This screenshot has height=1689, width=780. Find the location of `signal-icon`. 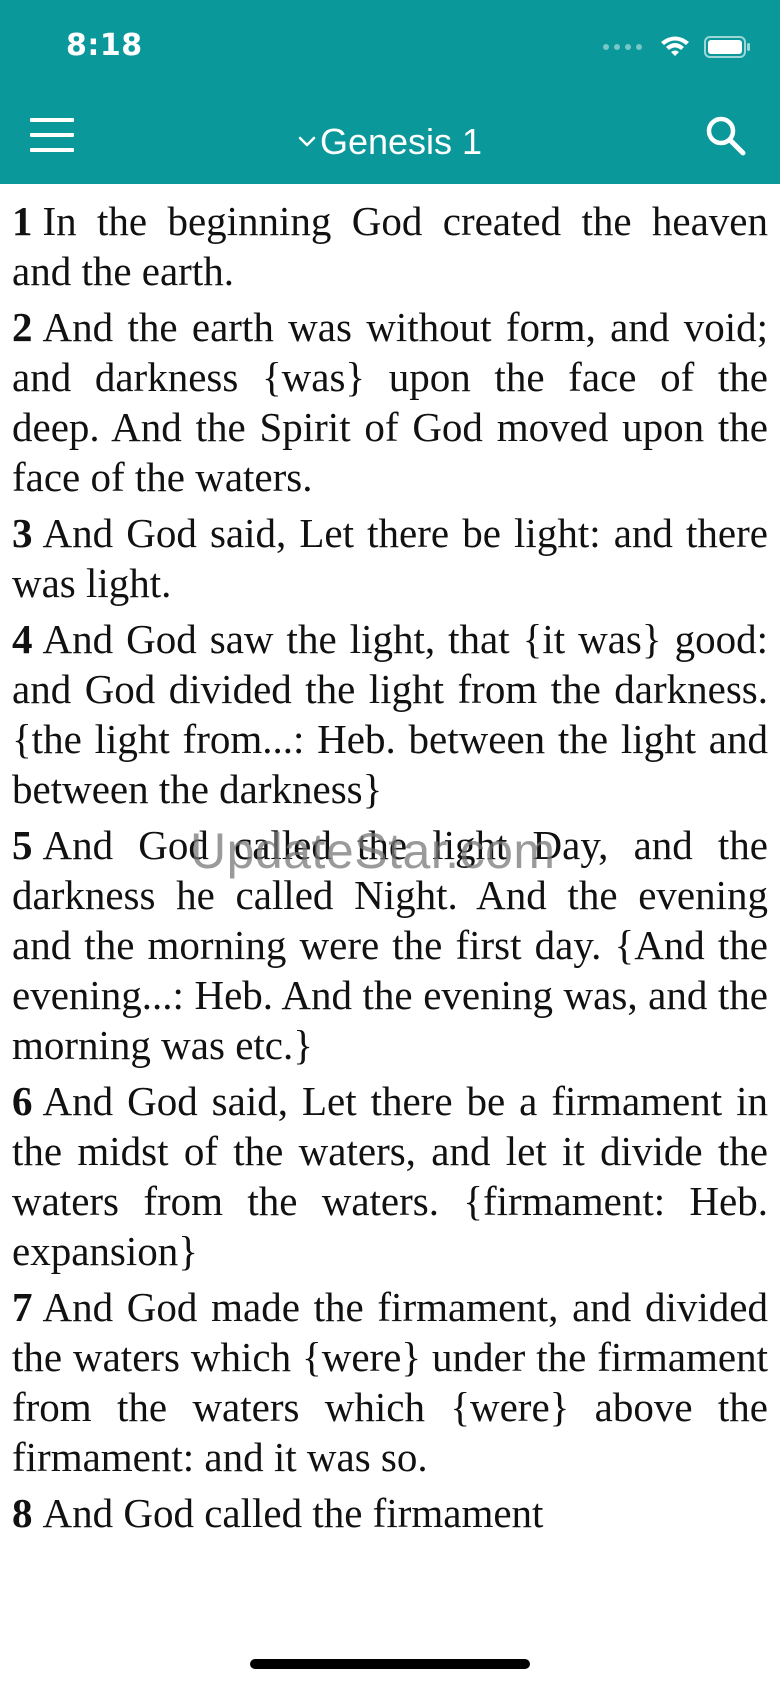

signal-icon is located at coordinates (622, 47).